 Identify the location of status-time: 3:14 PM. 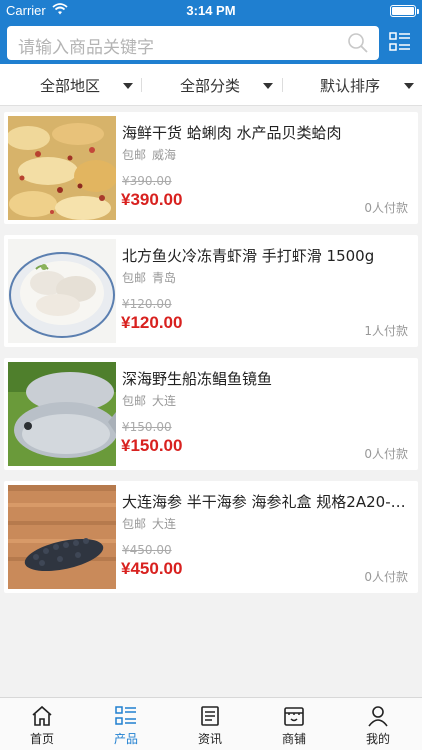
(211, 10).